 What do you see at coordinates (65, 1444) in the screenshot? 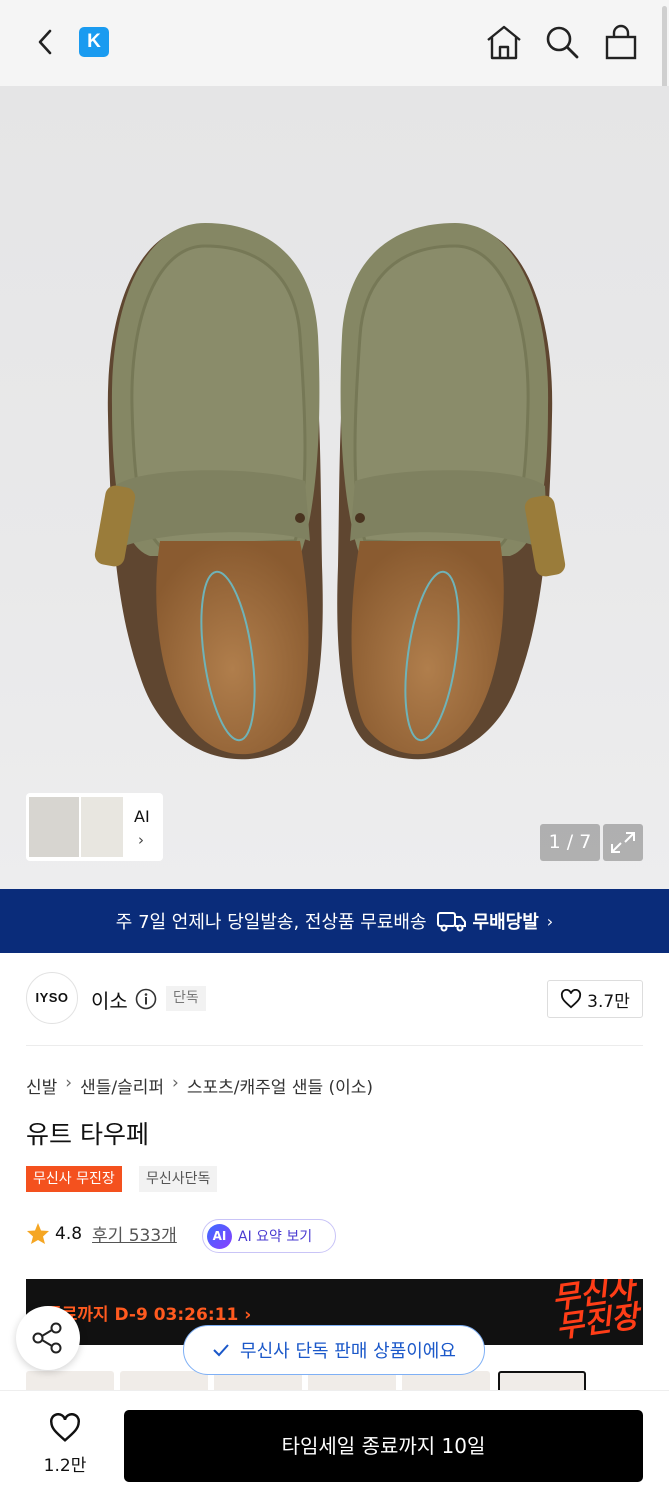
I see `wishlist-button: 1.2만` at bounding box center [65, 1444].